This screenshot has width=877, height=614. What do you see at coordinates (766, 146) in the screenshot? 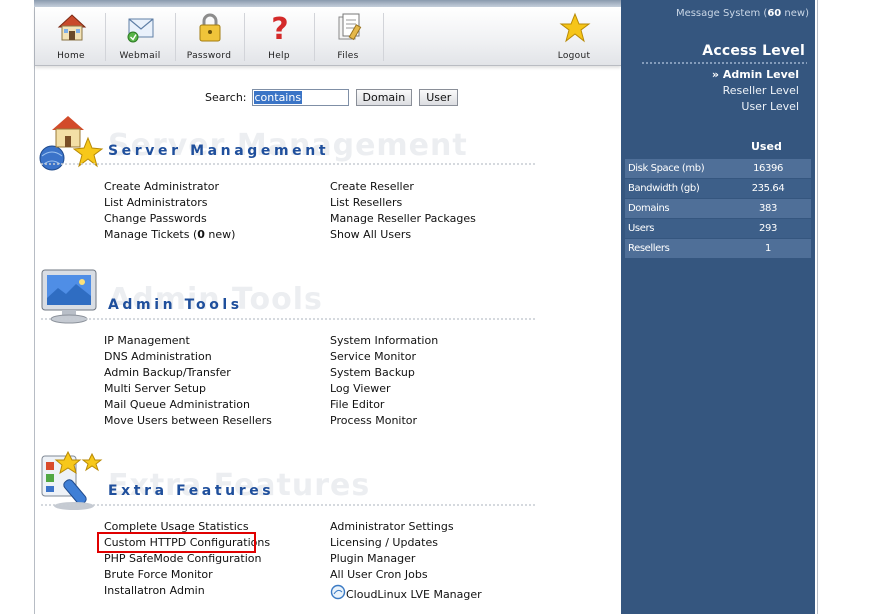
I see `used-header: Used` at bounding box center [766, 146].